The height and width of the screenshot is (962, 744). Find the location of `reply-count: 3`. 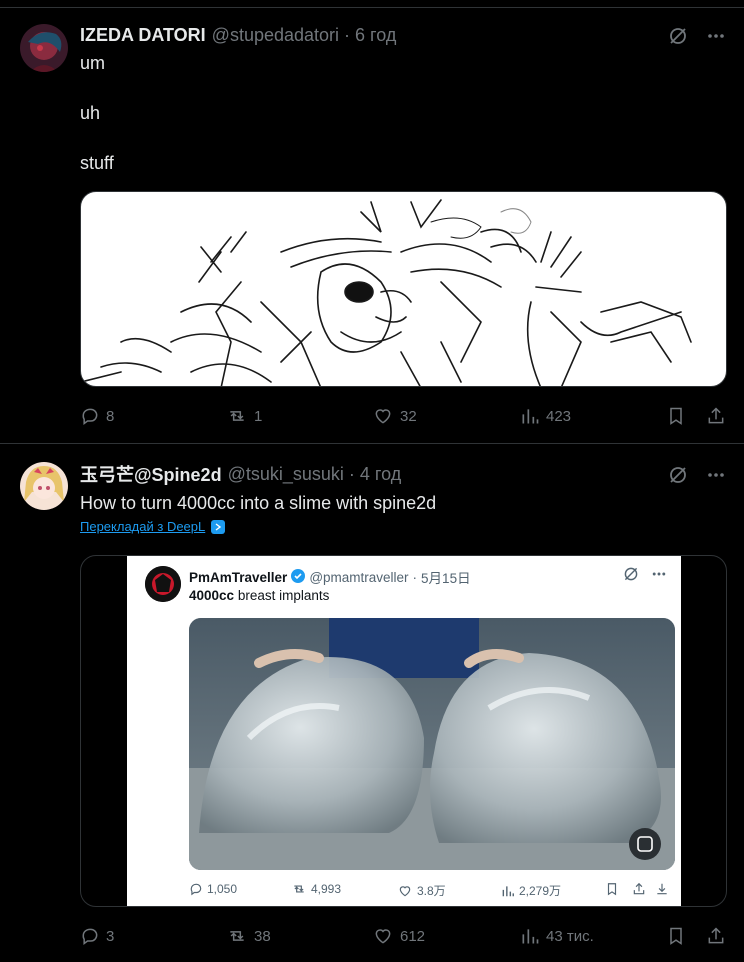

reply-count: 3 is located at coordinates (110, 936).